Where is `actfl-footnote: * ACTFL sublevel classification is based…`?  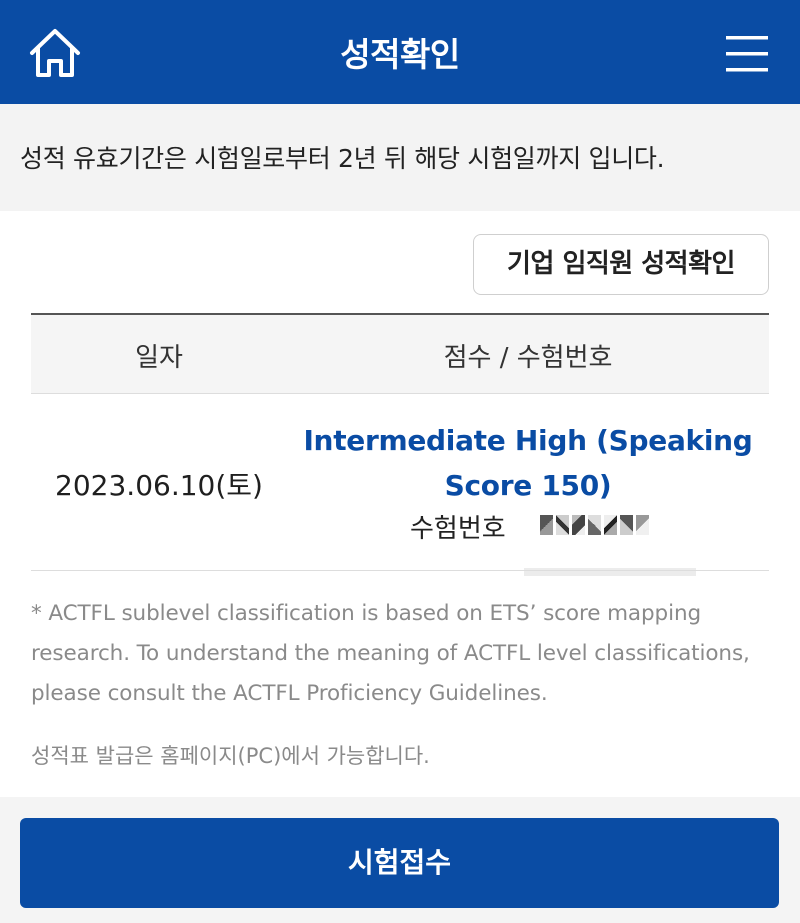 actfl-footnote: * ACTFL sublevel classification is based… is located at coordinates (390, 653).